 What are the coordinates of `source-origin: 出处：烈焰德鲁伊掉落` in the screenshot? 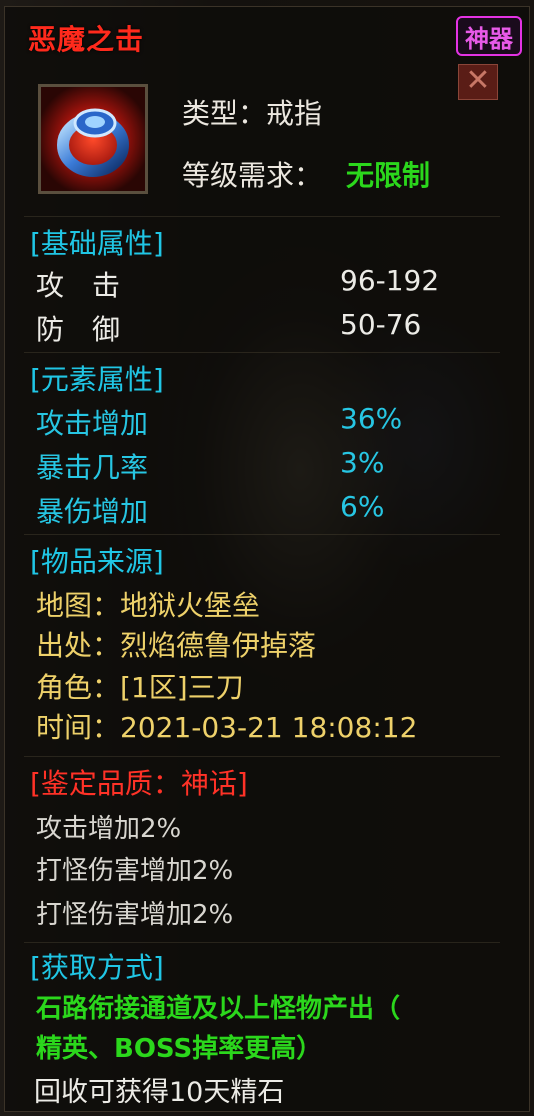 It's located at (176, 645).